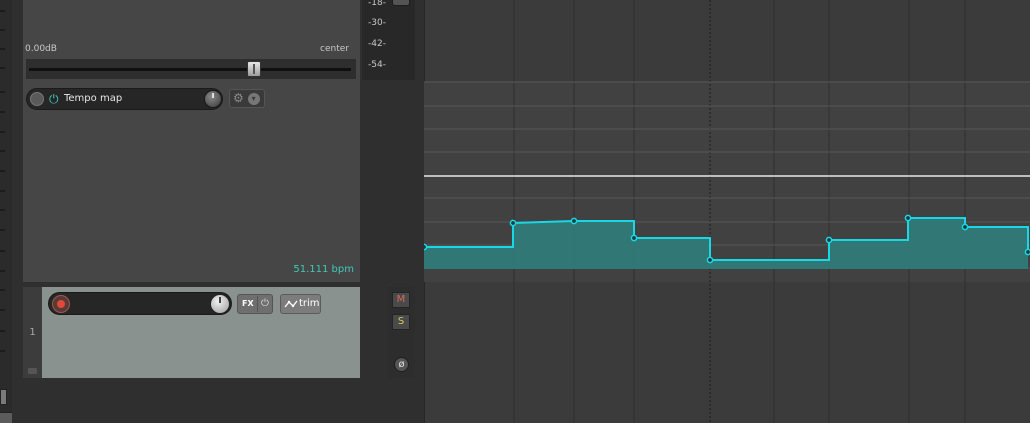  I want to click on track-number-column: 1, so click(32, 332).